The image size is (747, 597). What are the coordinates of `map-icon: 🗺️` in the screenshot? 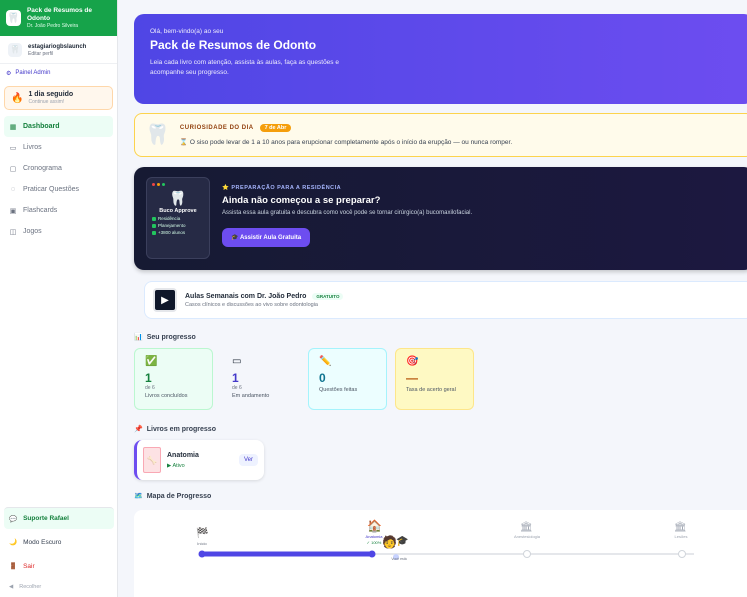 It's located at (138, 496).